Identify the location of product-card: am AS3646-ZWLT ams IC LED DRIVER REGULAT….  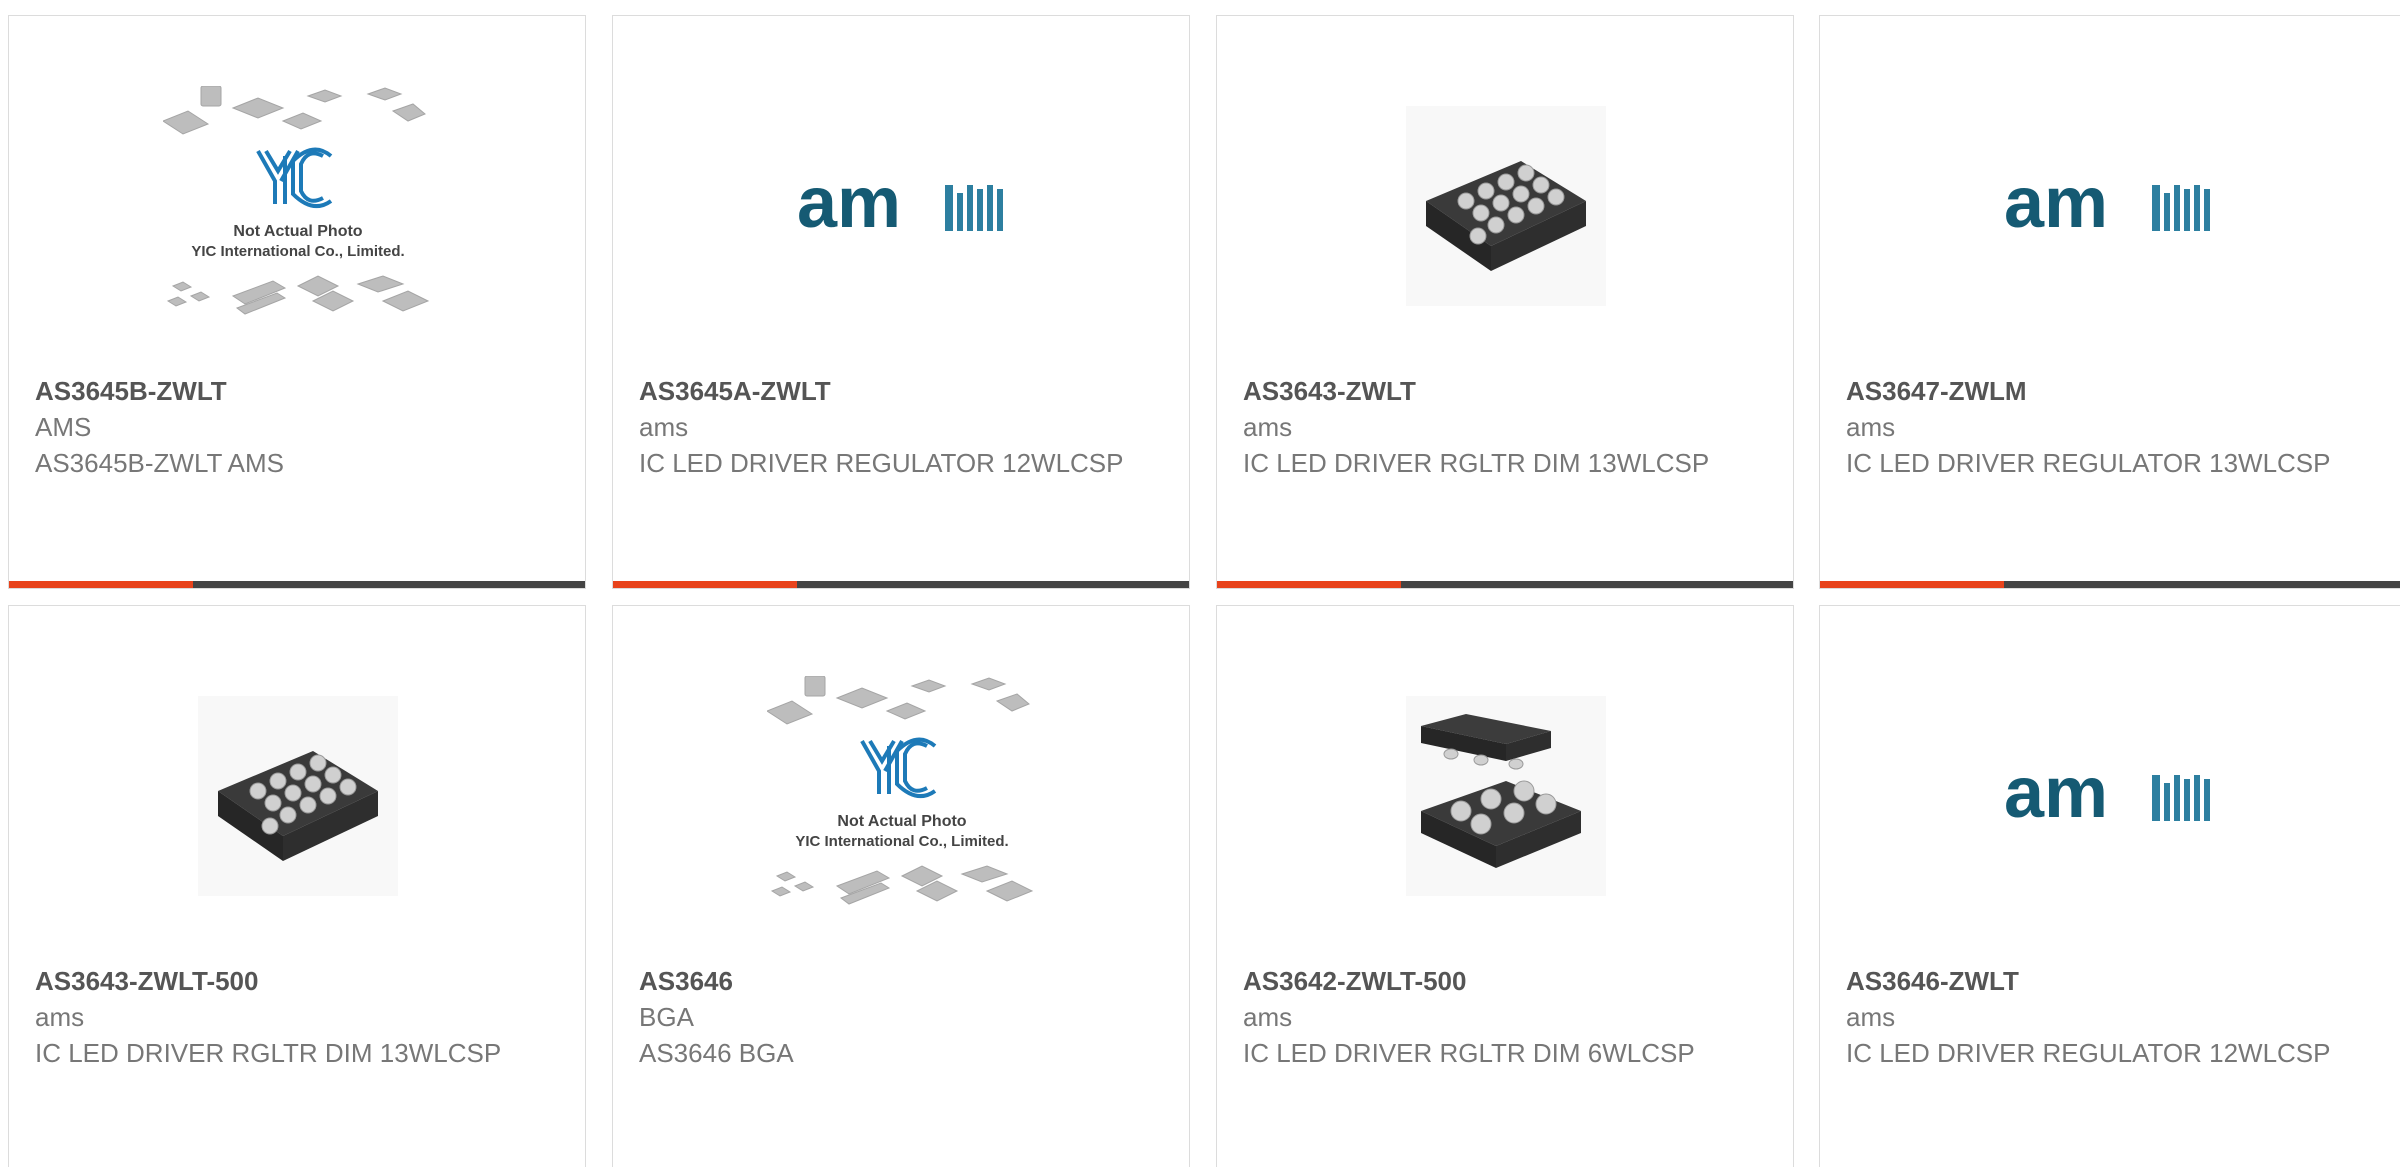
(2109, 886).